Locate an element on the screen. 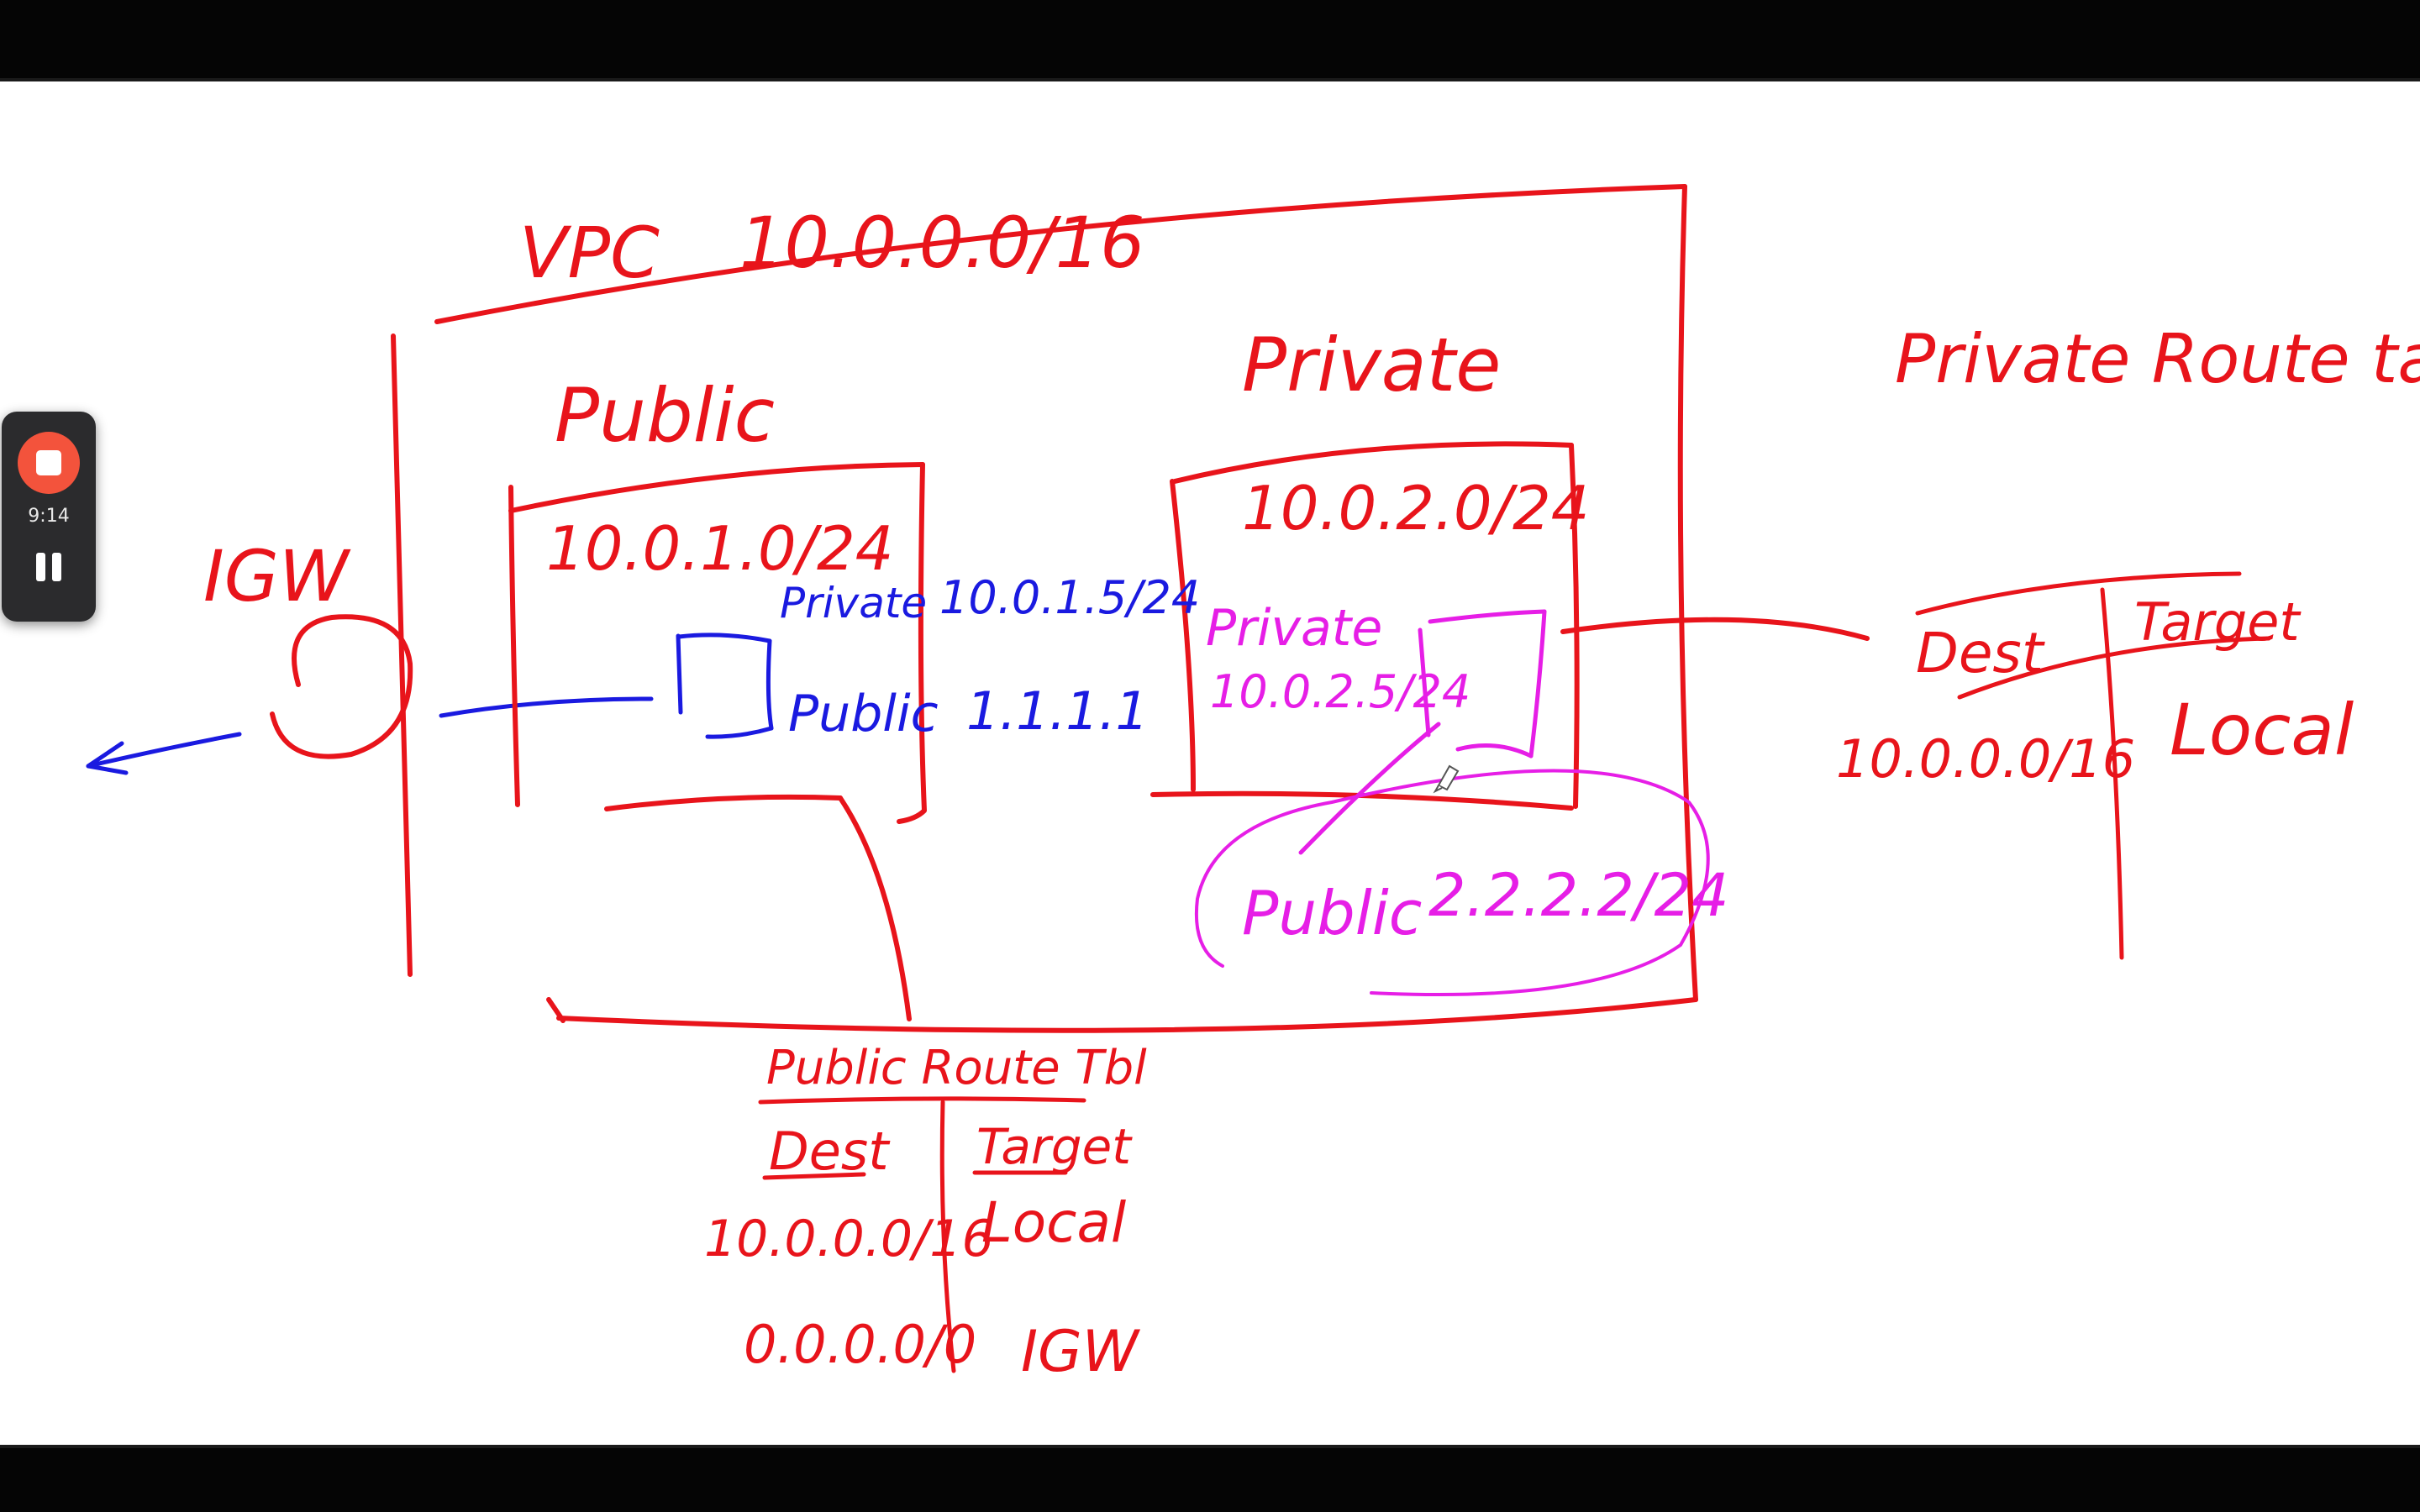  public-instance-public-label: Public is located at coordinates (864, 714).